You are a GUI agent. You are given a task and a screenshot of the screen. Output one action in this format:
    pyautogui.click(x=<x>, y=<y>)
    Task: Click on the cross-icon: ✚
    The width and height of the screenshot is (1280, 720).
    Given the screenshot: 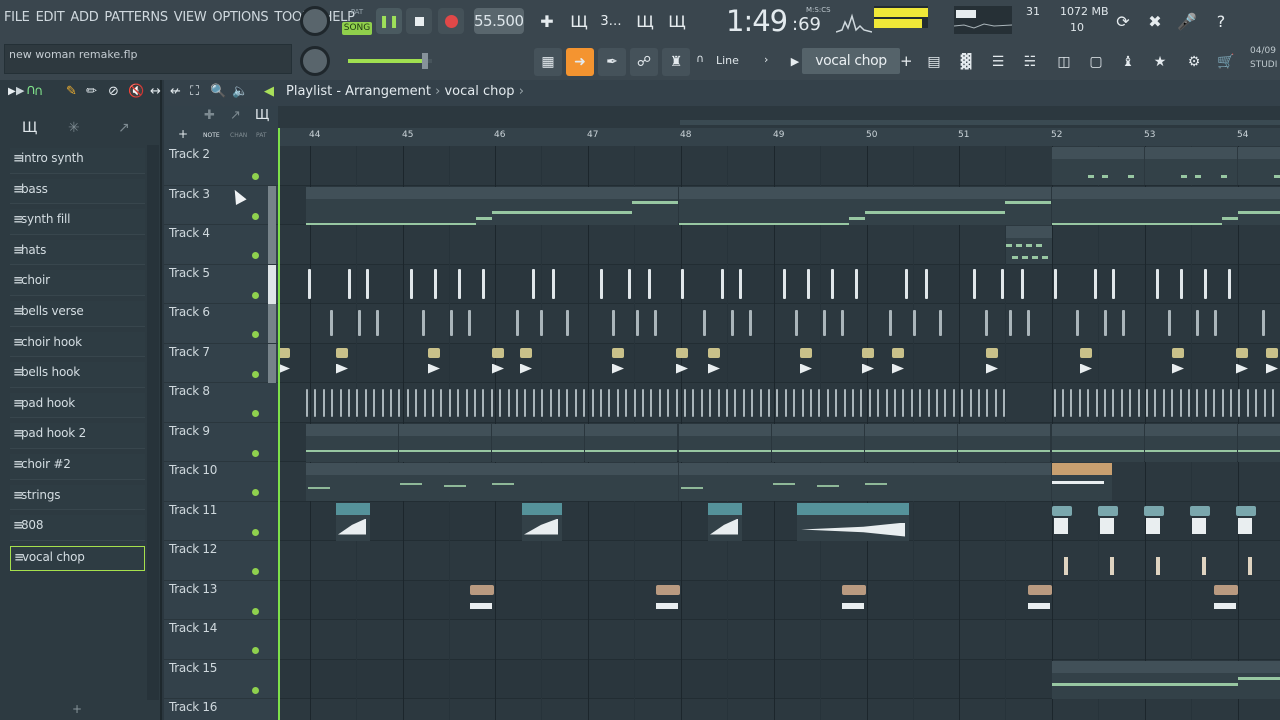 What is the action you would take?
    pyautogui.click(x=209, y=115)
    